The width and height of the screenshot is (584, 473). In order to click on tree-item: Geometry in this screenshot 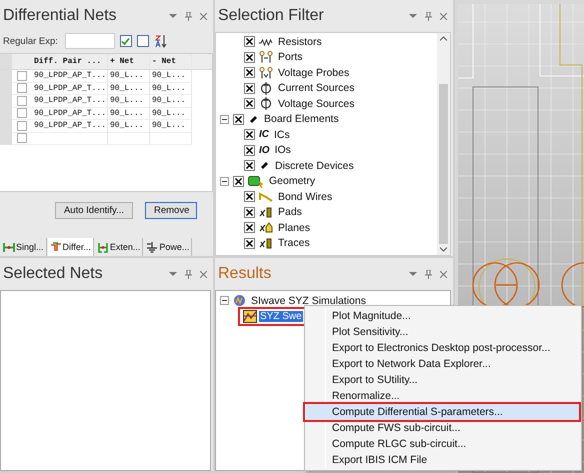, I will do `click(292, 181)`.